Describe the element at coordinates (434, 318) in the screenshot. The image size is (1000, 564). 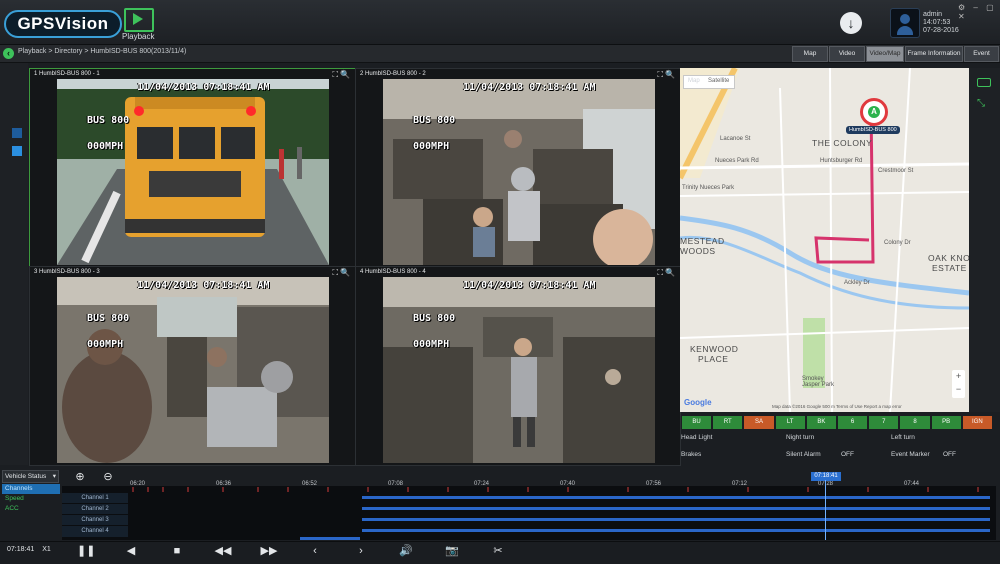
I see `video-bus-id: BUS 800` at that location.